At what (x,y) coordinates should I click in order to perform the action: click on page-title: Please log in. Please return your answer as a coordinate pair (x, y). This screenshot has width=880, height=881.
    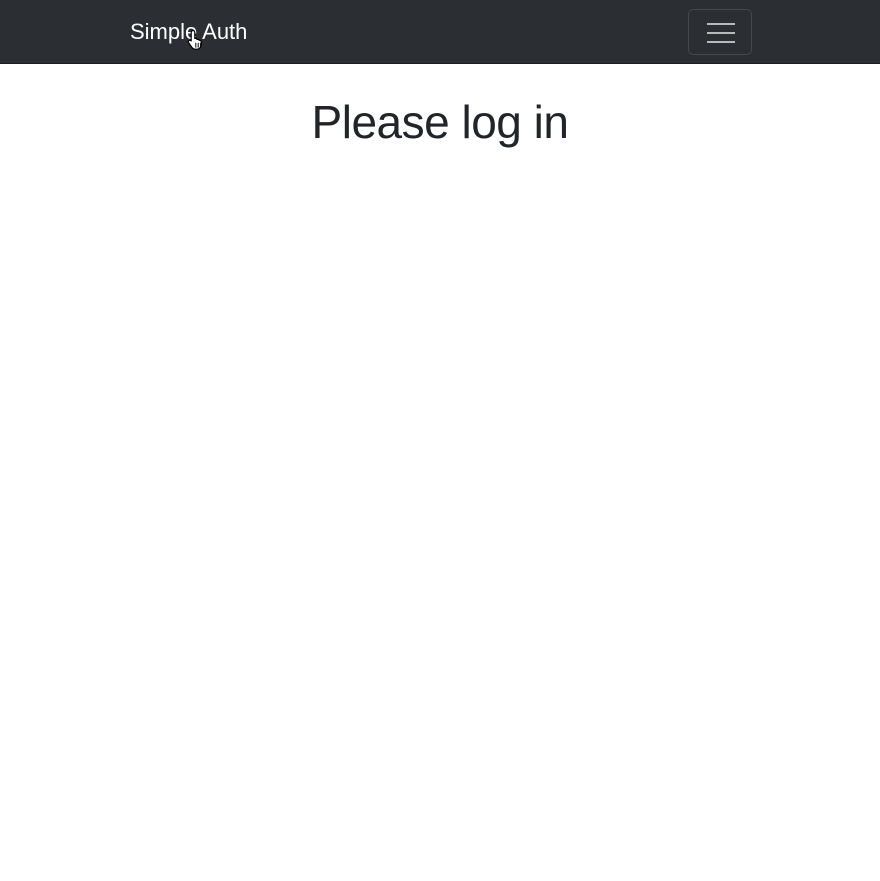
    Looking at the image, I should click on (440, 122).